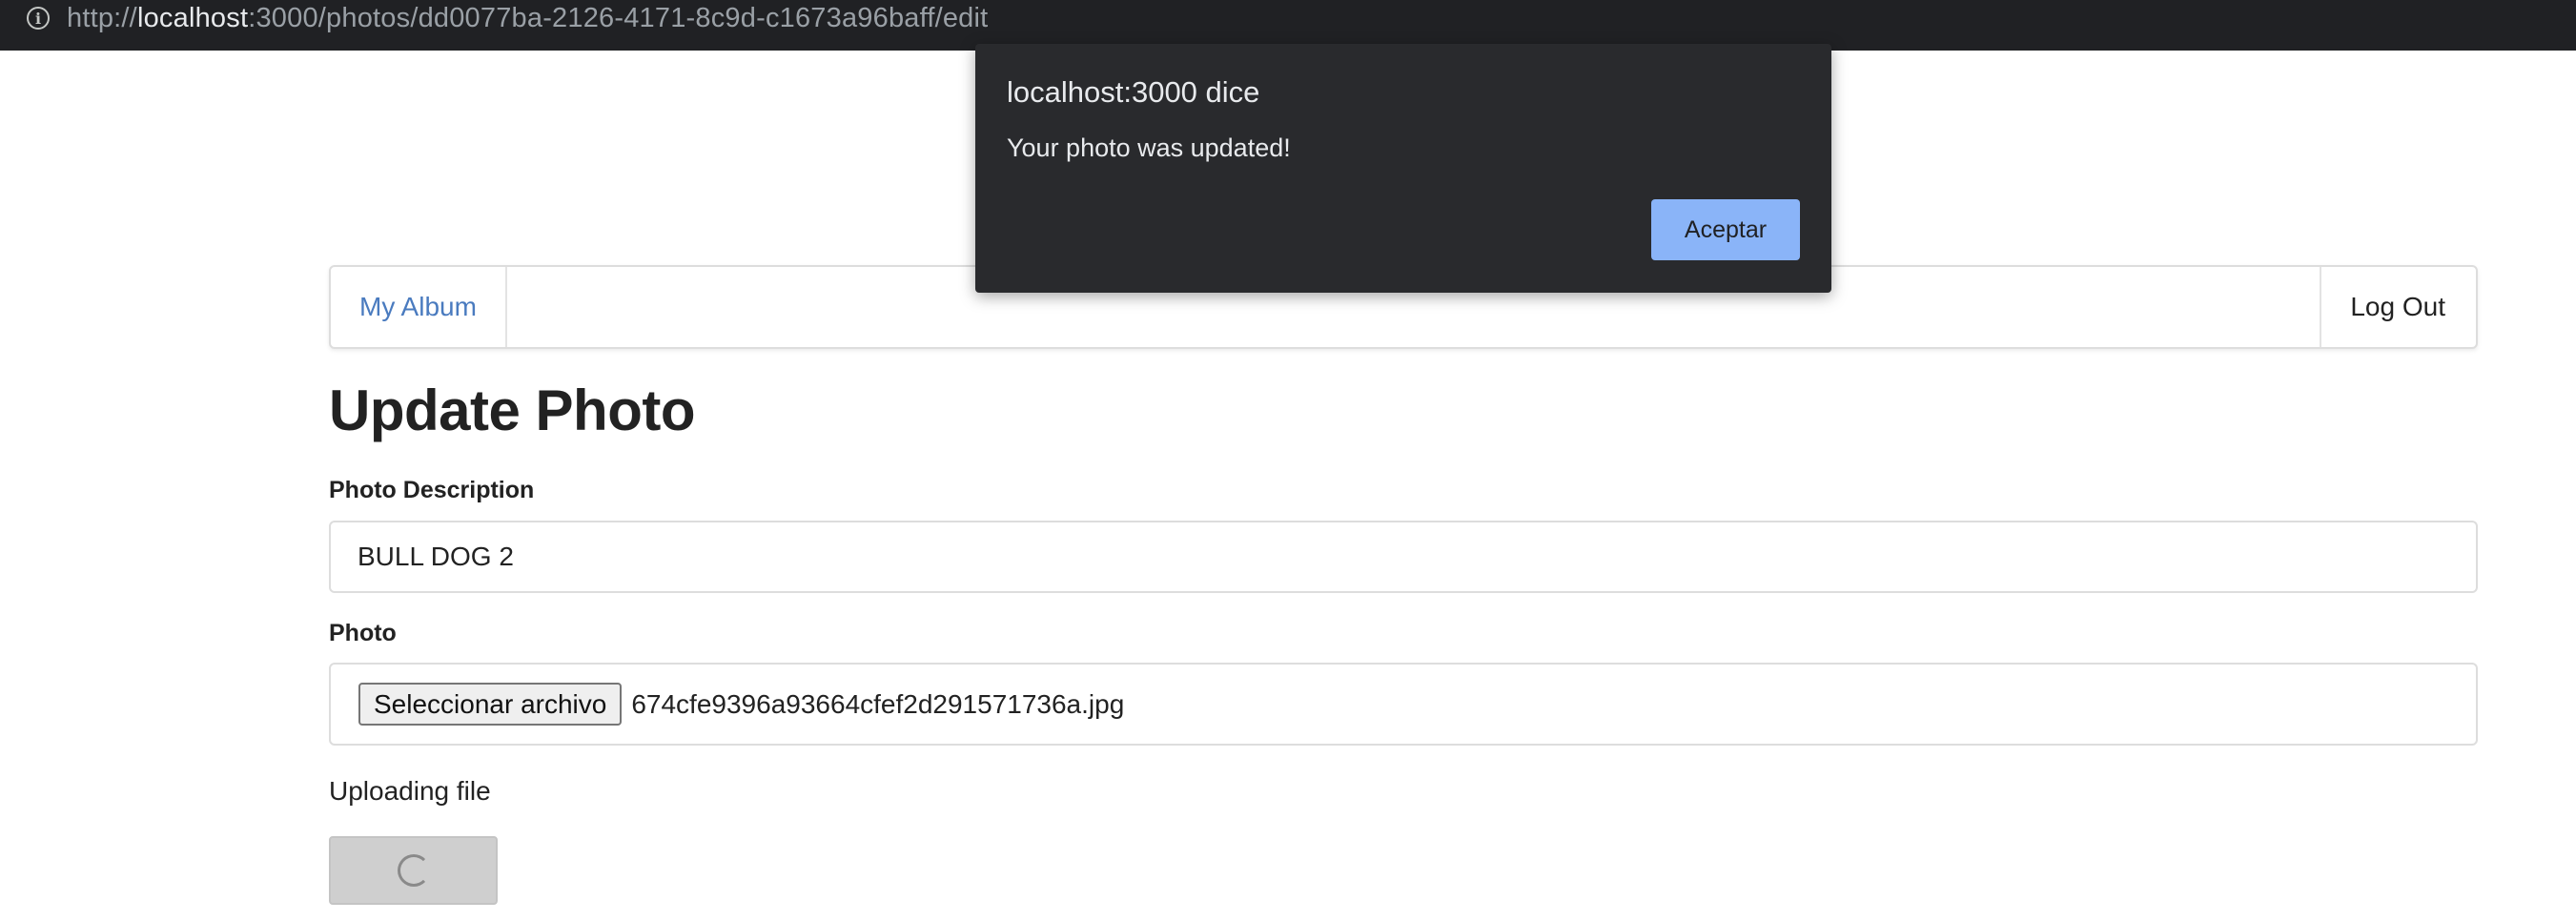  Describe the element at coordinates (419, 307) in the screenshot. I see `my-album-link: My Album` at that location.